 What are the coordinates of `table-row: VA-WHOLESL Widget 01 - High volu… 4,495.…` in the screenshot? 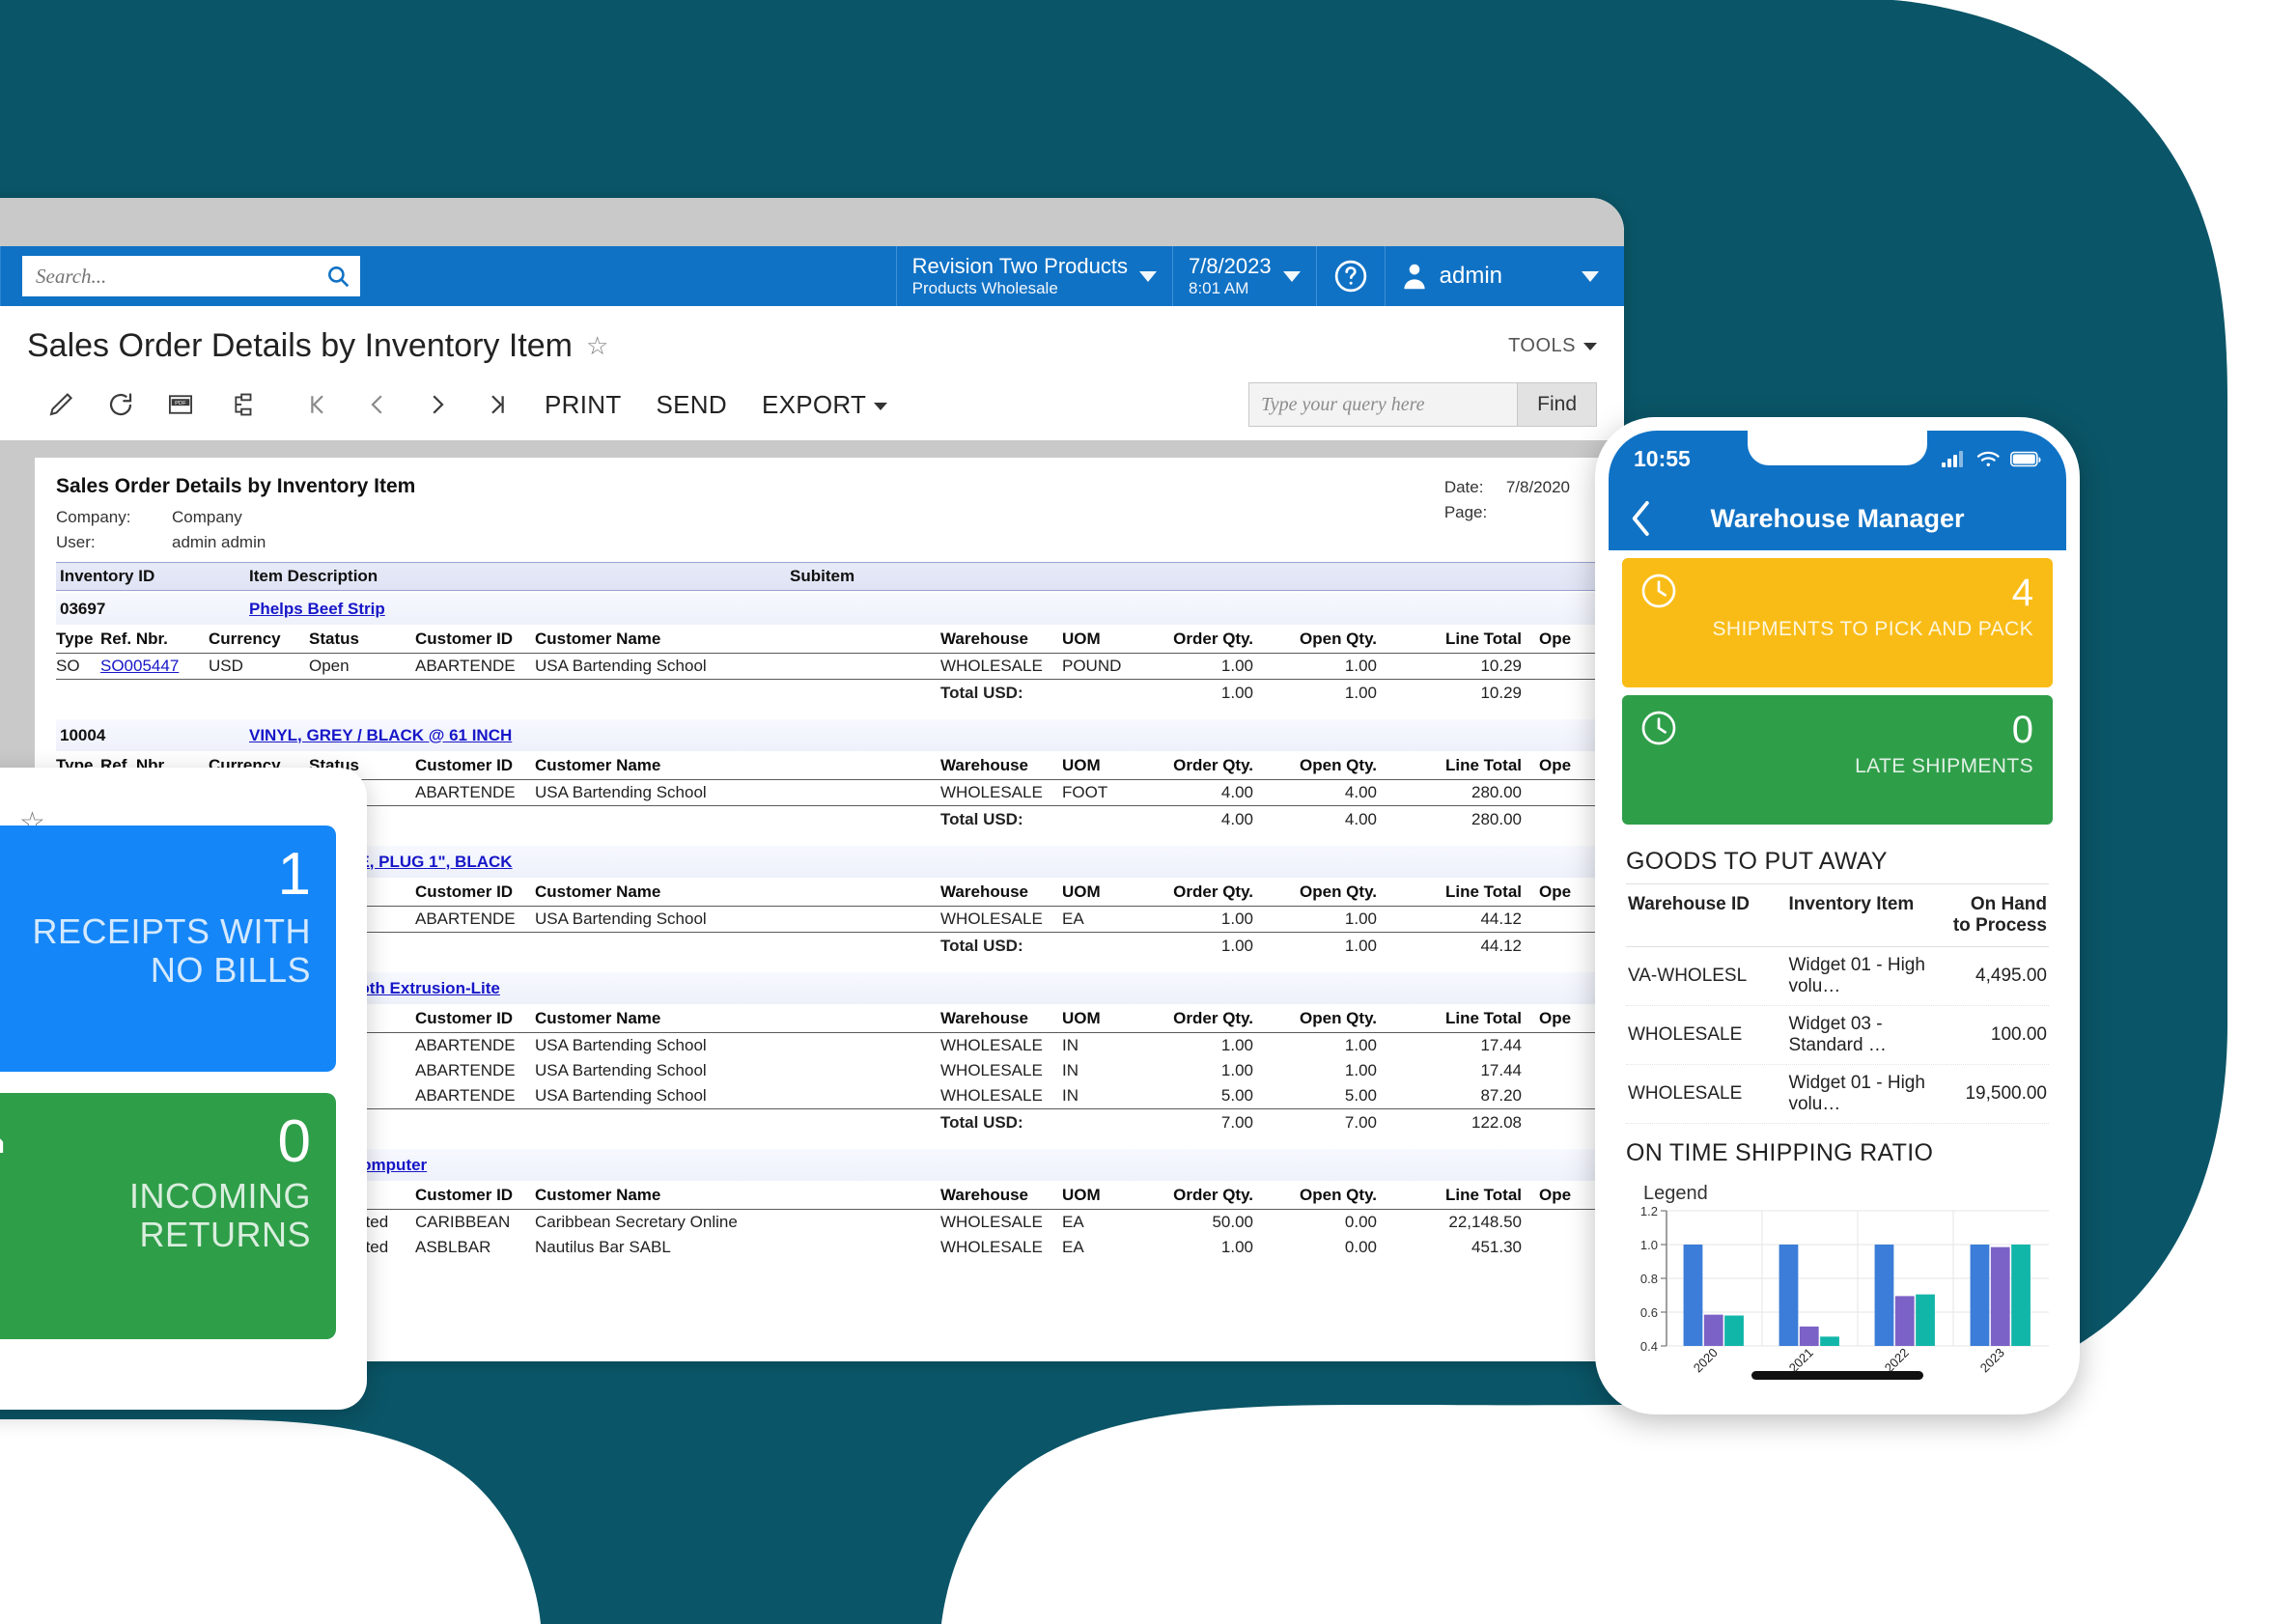 It's located at (1837, 976).